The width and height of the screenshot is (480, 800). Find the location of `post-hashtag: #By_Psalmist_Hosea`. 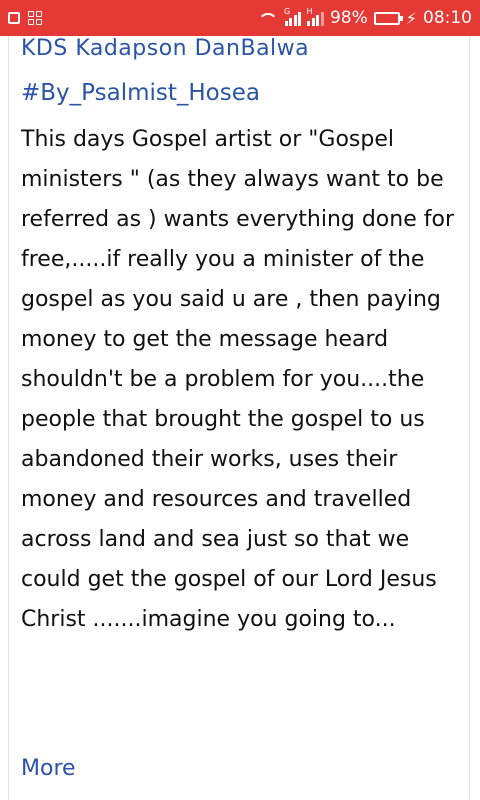

post-hashtag: #By_Psalmist_Hosea is located at coordinates (140, 93).